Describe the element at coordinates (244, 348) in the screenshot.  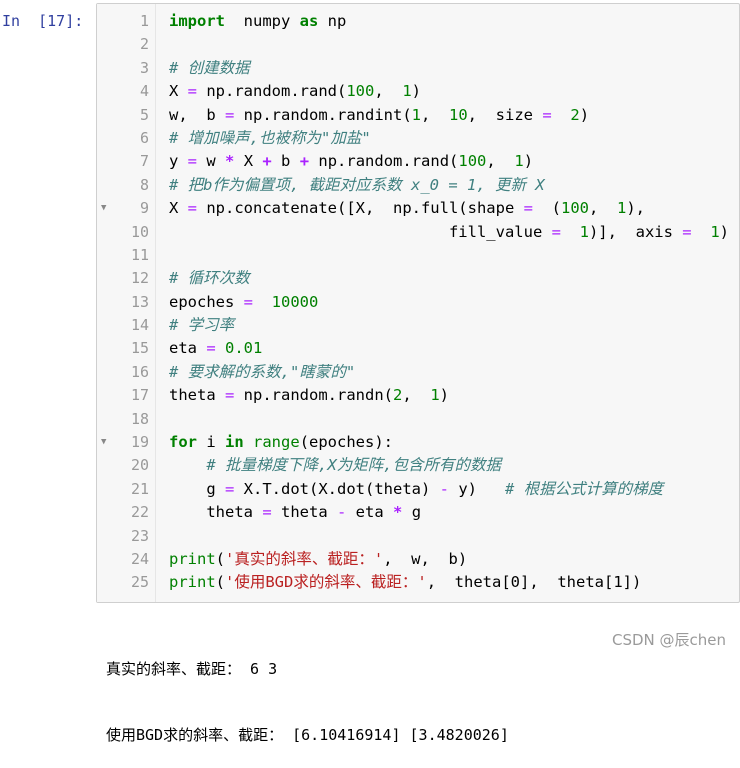
I see `code-token: 0.01` at that location.